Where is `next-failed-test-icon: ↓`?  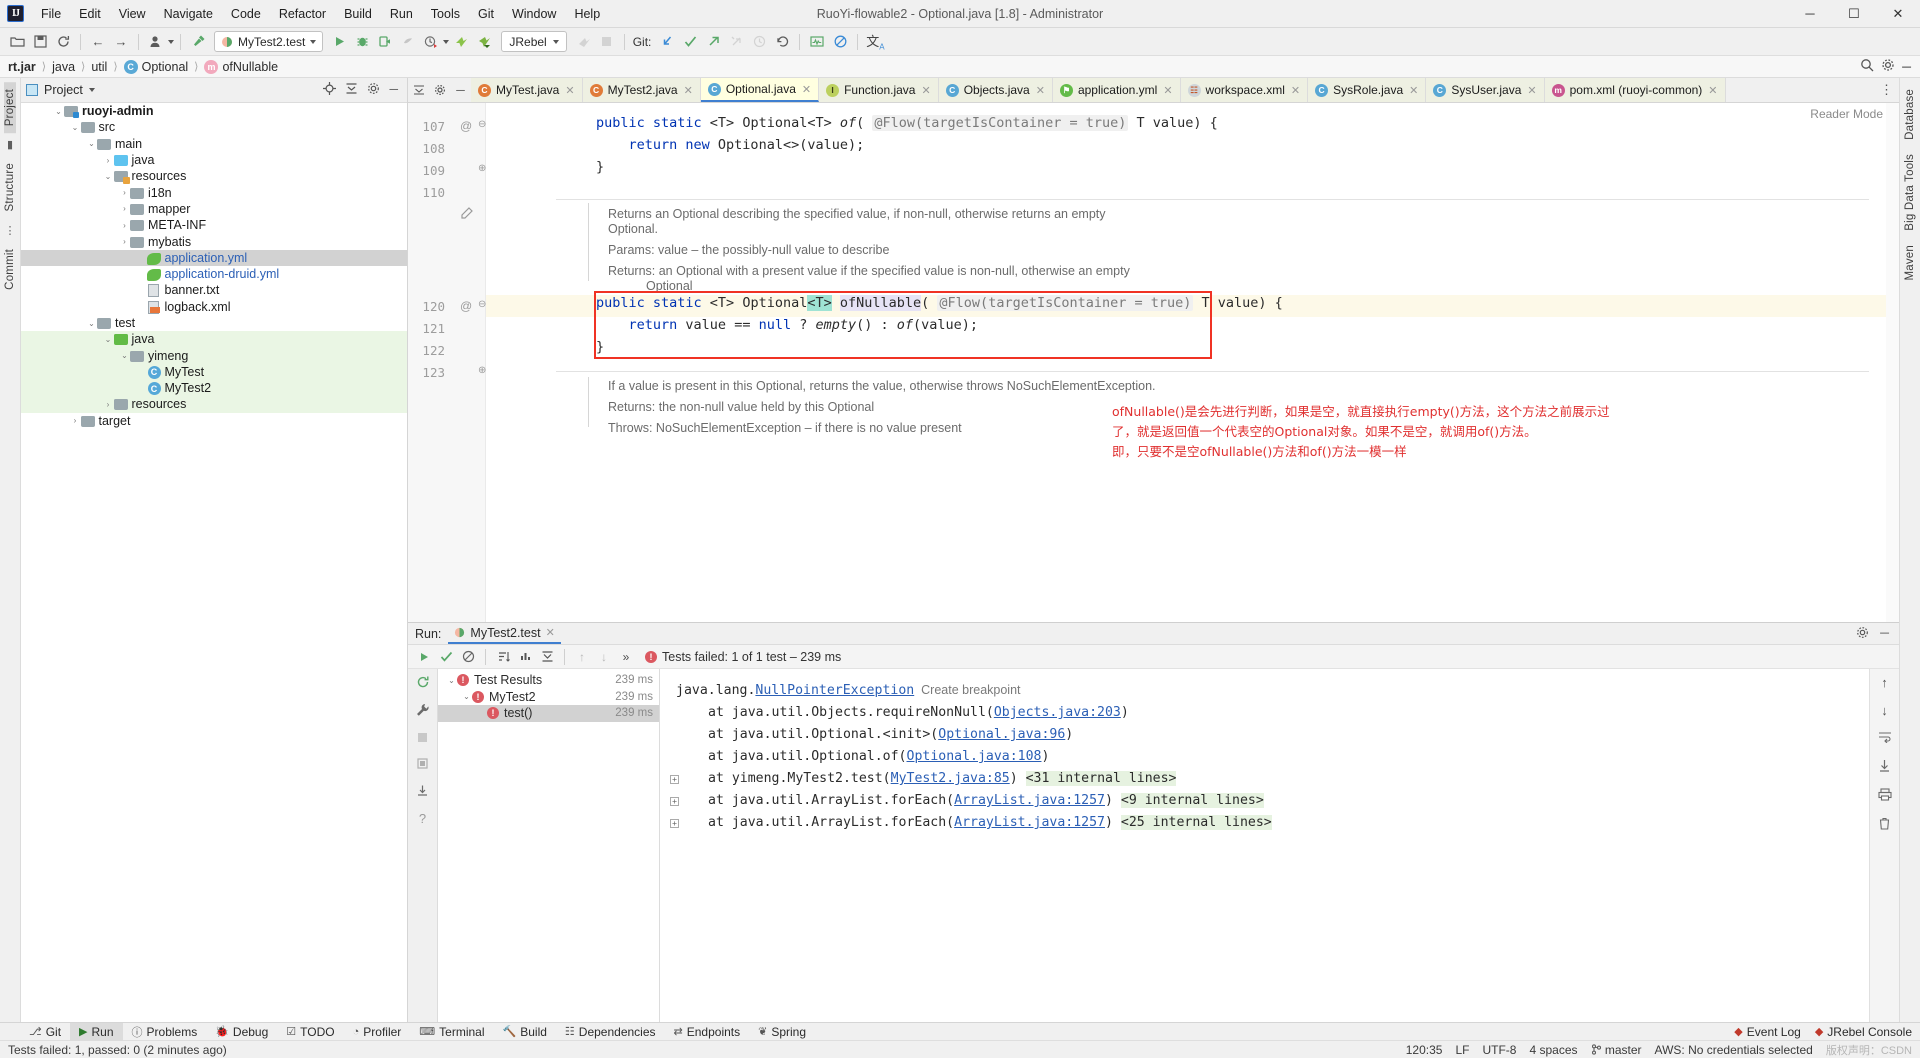
next-failed-test-icon: ↓ is located at coordinates (604, 657).